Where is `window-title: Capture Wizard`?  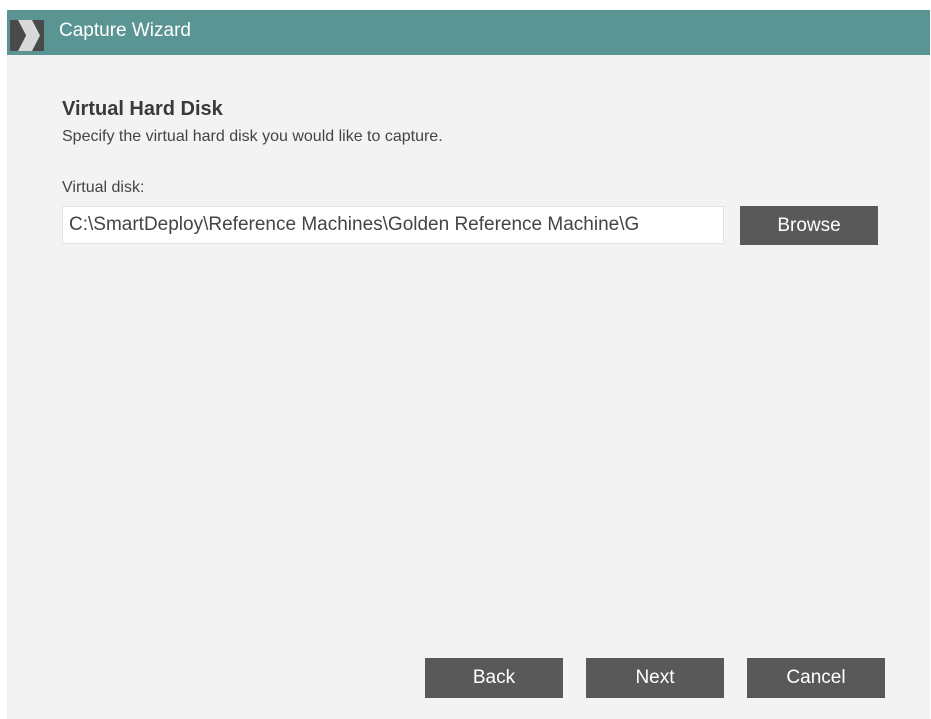 window-title: Capture Wizard is located at coordinates (125, 30).